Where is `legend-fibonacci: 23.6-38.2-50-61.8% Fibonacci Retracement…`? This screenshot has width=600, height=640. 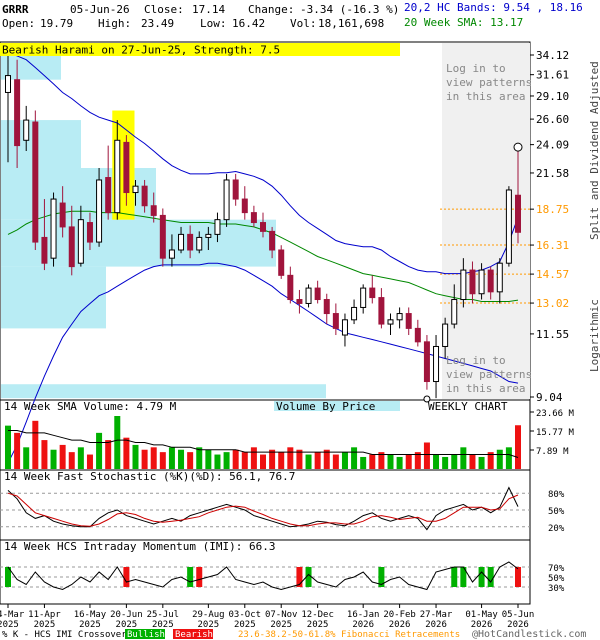
legend-fibonacci: 23.6-38.2-50-61.8% Fibonacci Retracement… is located at coordinates (349, 635).